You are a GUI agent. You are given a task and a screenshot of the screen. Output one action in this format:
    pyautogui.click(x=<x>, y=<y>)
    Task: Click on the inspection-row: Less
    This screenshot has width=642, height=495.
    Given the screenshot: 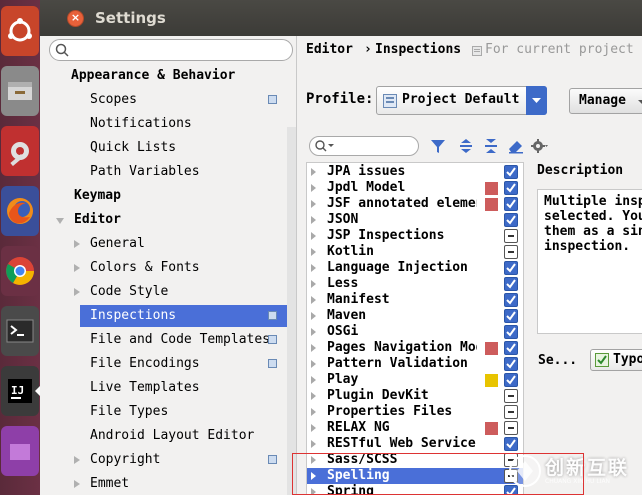 What is the action you would take?
    pyautogui.click(x=415, y=284)
    